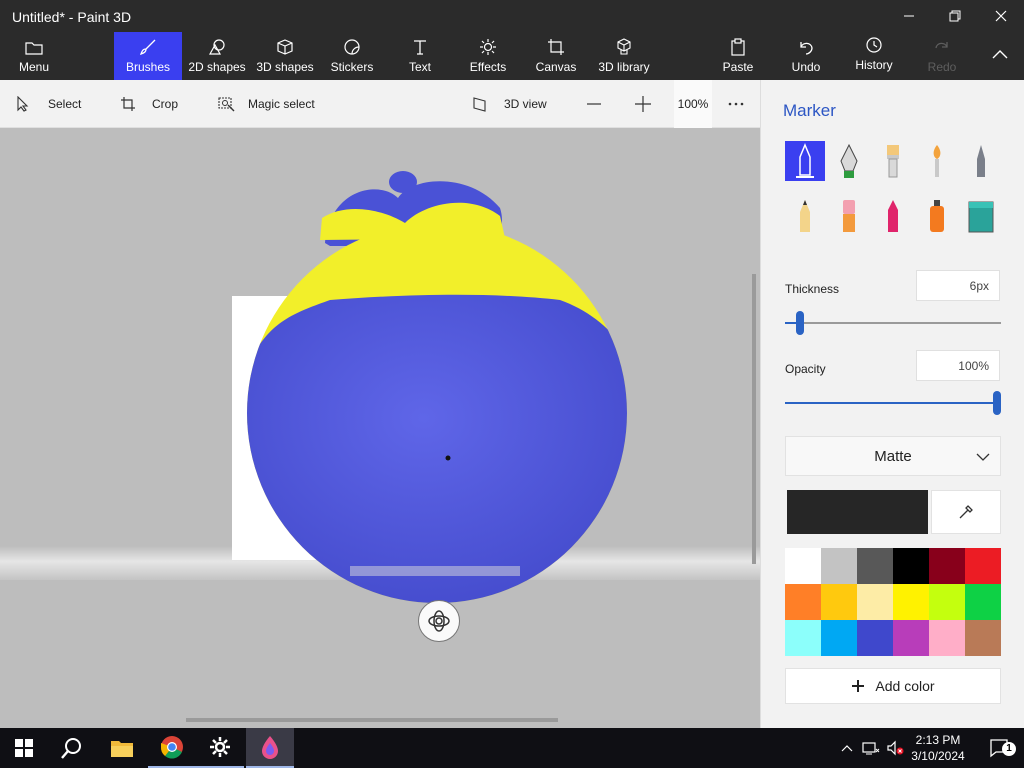 Image resolution: width=1024 pixels, height=768 pixels. Describe the element at coordinates (649, 104) in the screenshot. I see `zoom-in-button` at that location.